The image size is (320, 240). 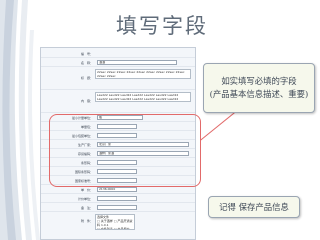 I want to click on field-label: 标 题：, so click(x=86, y=78).